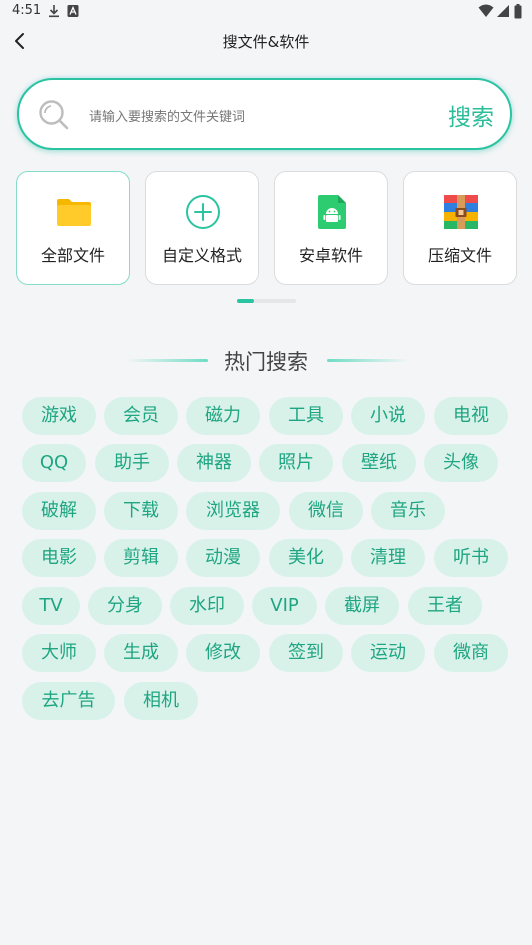 Image resolution: width=532 pixels, height=945 pixels. Describe the element at coordinates (223, 558) in the screenshot. I see `hot-tag: 动漫` at that location.